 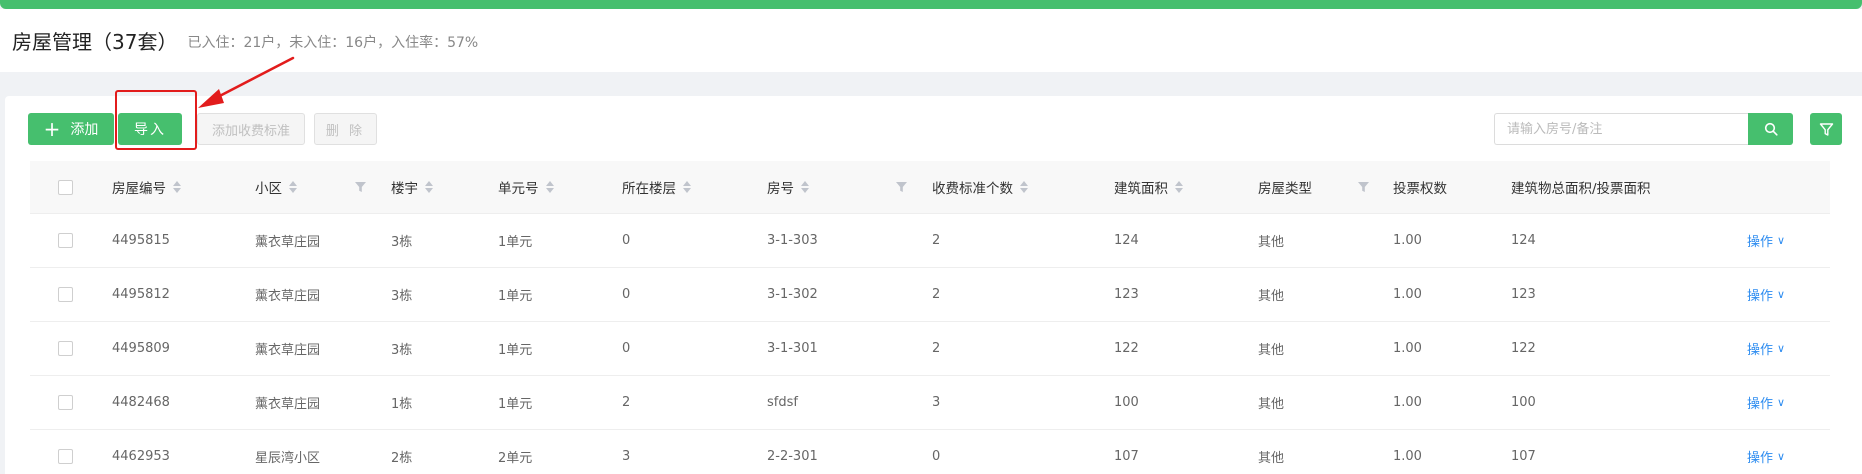 I want to click on search-button, so click(x=1770, y=129).